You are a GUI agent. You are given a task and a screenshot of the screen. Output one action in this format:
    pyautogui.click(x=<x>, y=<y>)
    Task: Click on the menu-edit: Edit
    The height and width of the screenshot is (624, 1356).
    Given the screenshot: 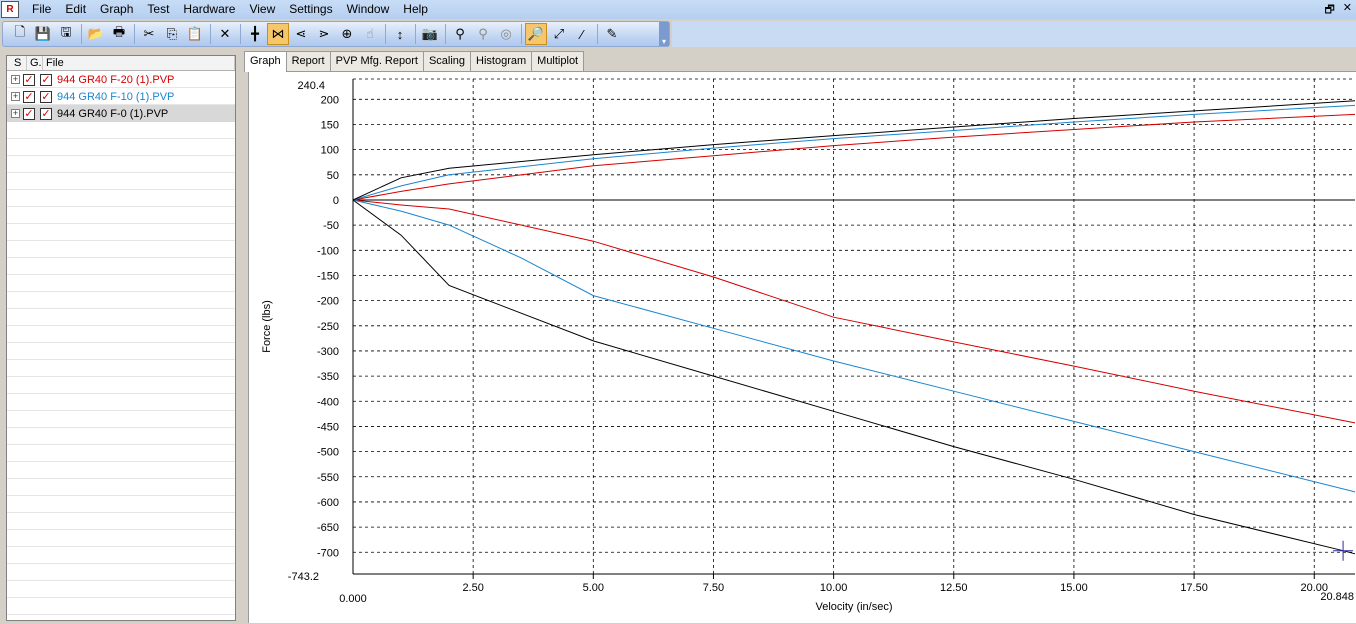 What is the action you would take?
    pyautogui.click(x=75, y=9)
    